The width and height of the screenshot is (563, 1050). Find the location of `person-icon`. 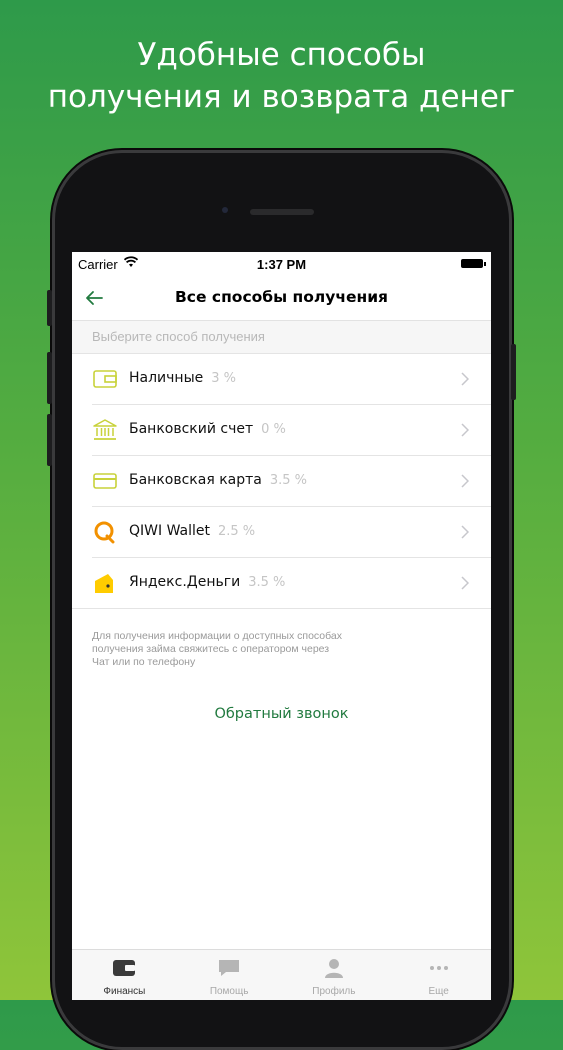

person-icon is located at coordinates (333, 968).